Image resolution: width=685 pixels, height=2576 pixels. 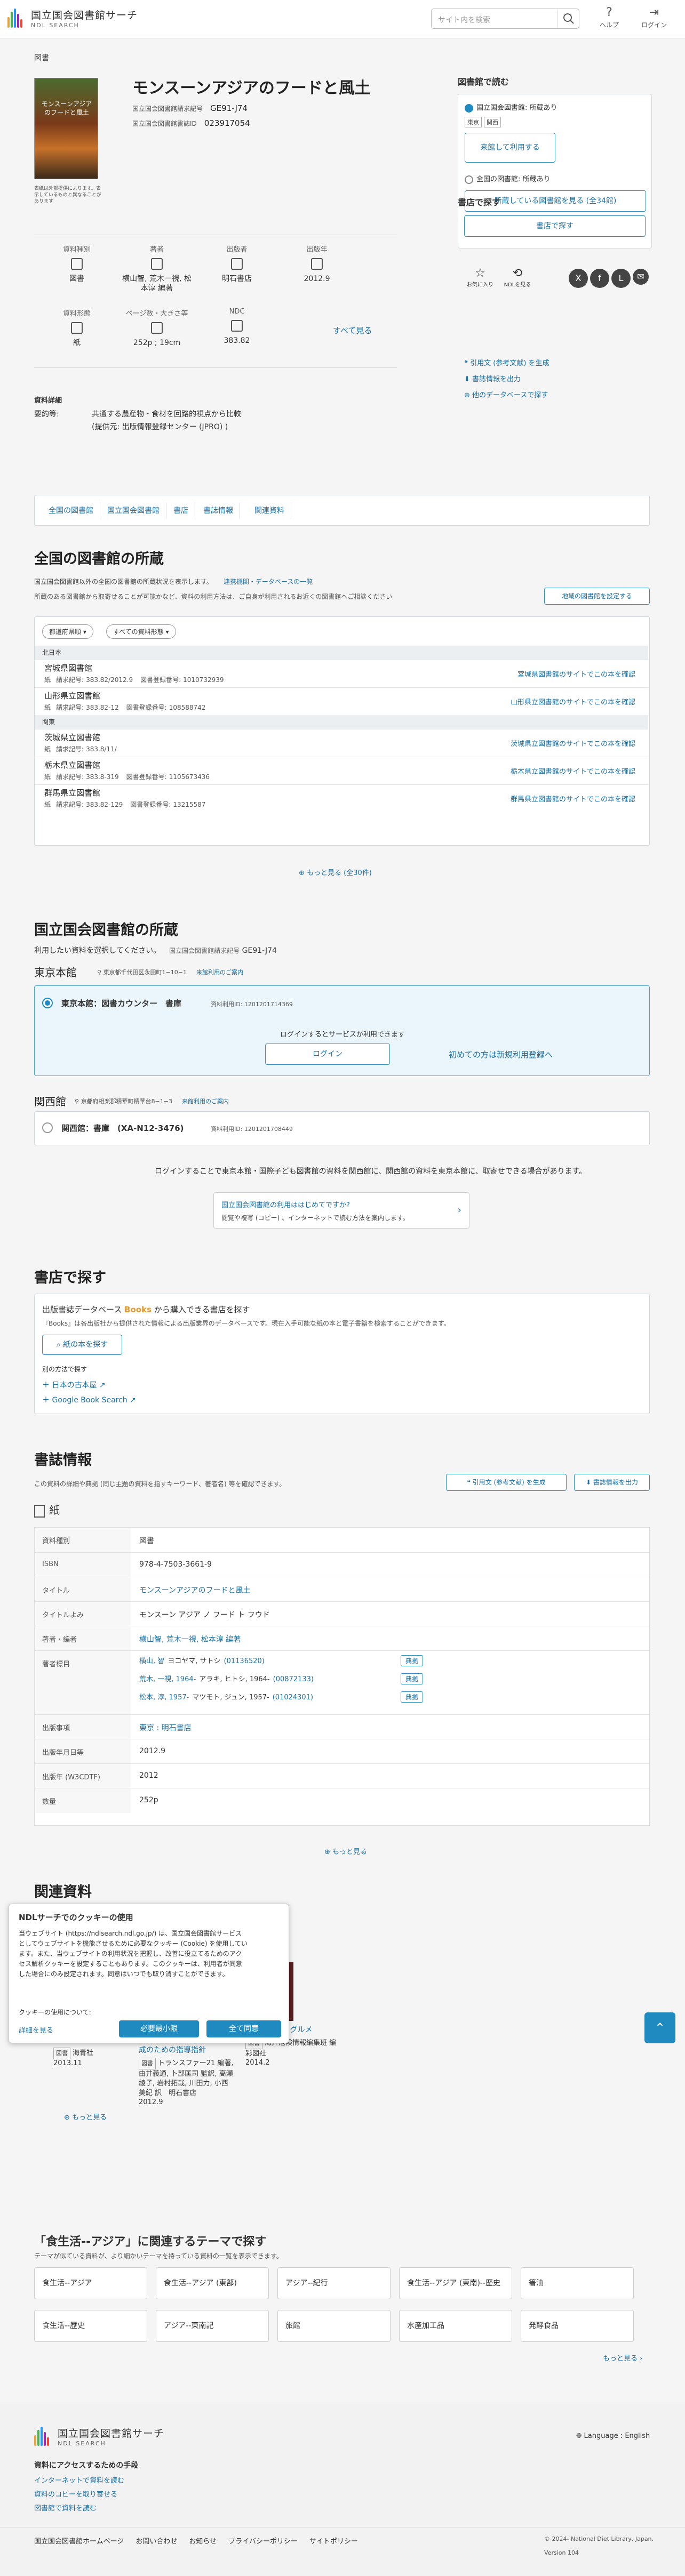 I want to click on bib-title: 書誌情報, so click(x=63, y=1460).